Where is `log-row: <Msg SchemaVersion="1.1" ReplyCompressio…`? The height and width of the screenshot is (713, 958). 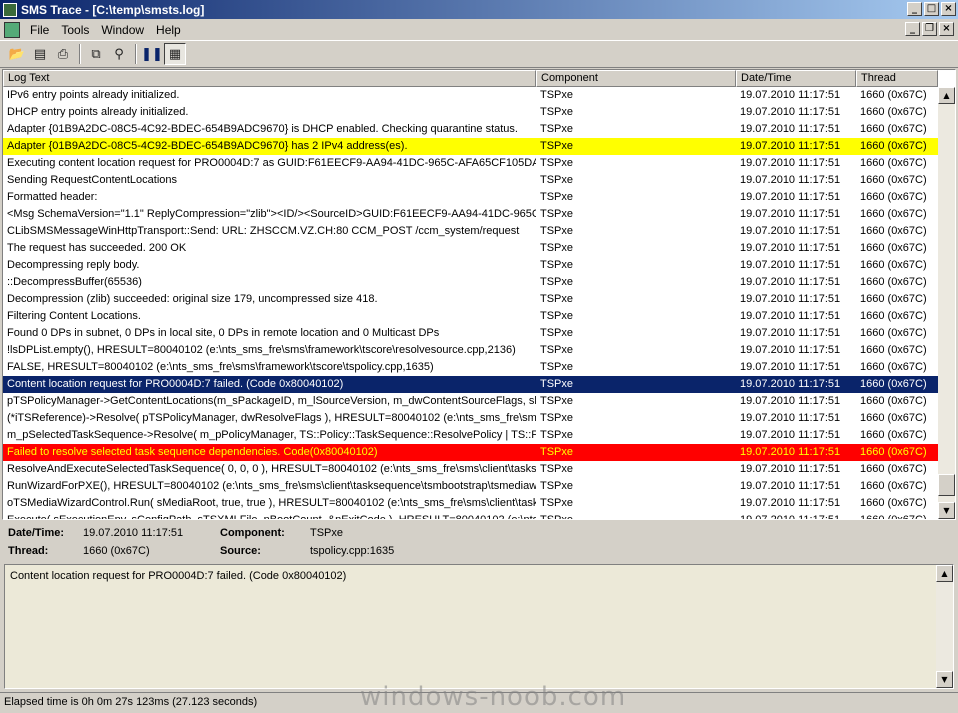 log-row: <Msg SchemaVersion="1.1" ReplyCompressio… is located at coordinates (470, 214).